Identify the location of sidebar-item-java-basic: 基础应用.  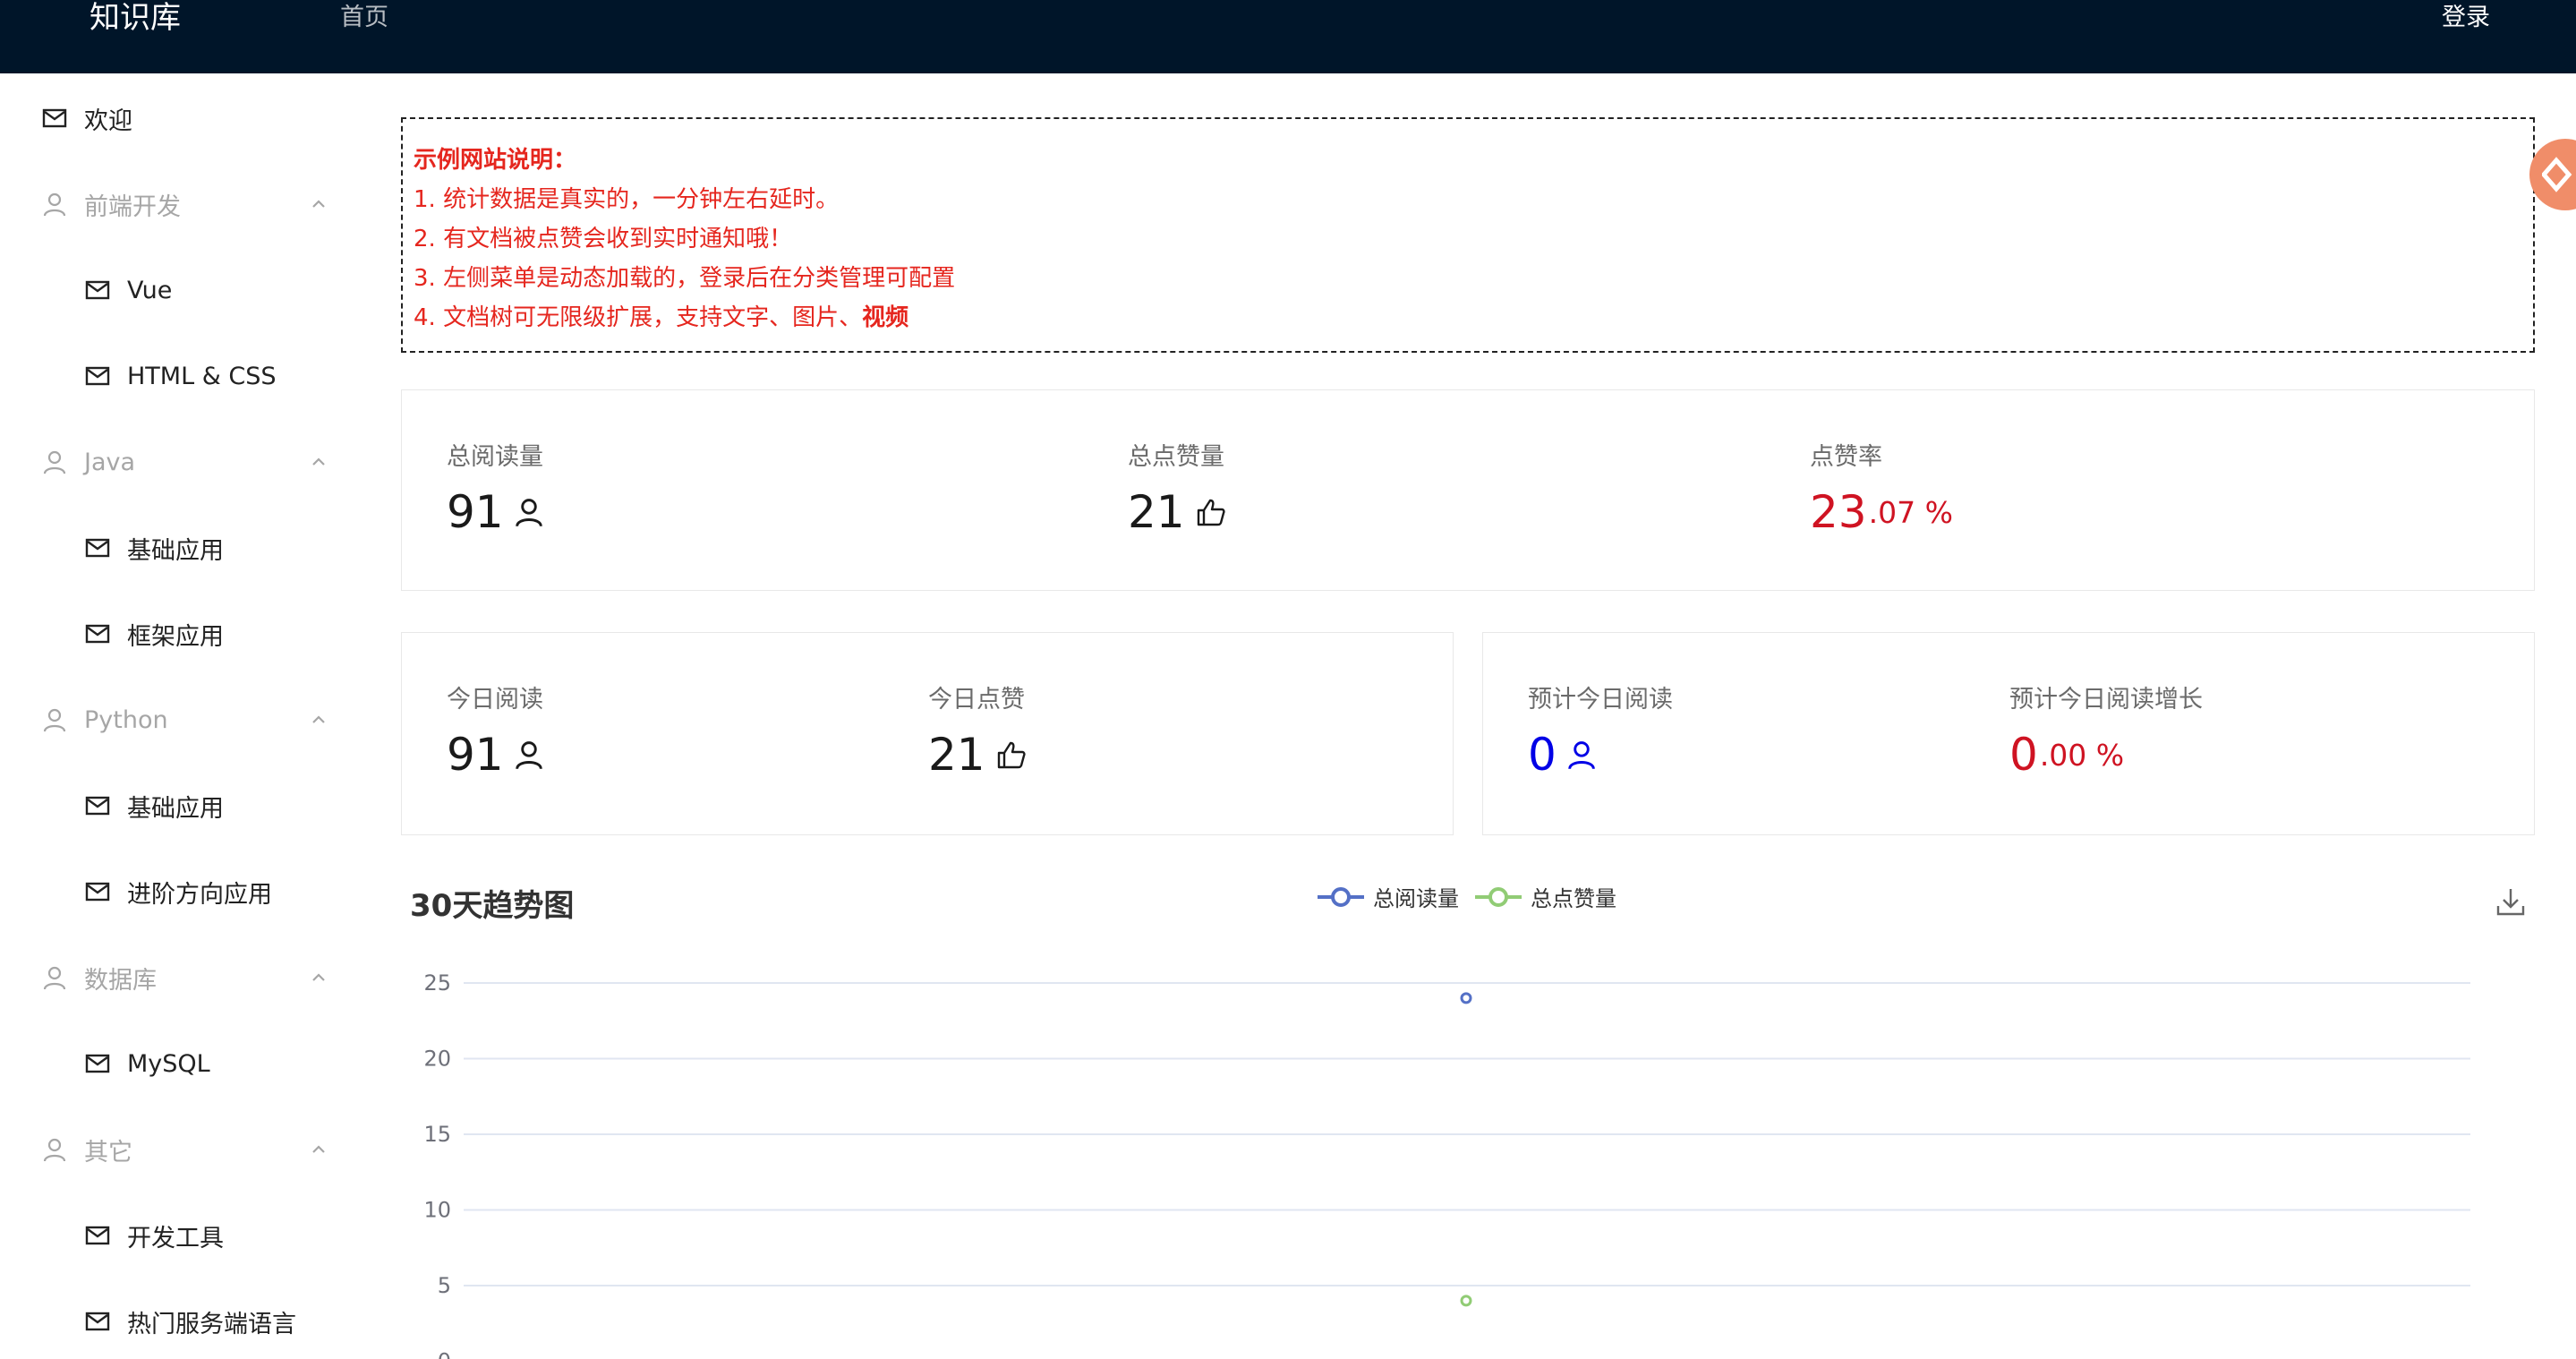
(175, 548).